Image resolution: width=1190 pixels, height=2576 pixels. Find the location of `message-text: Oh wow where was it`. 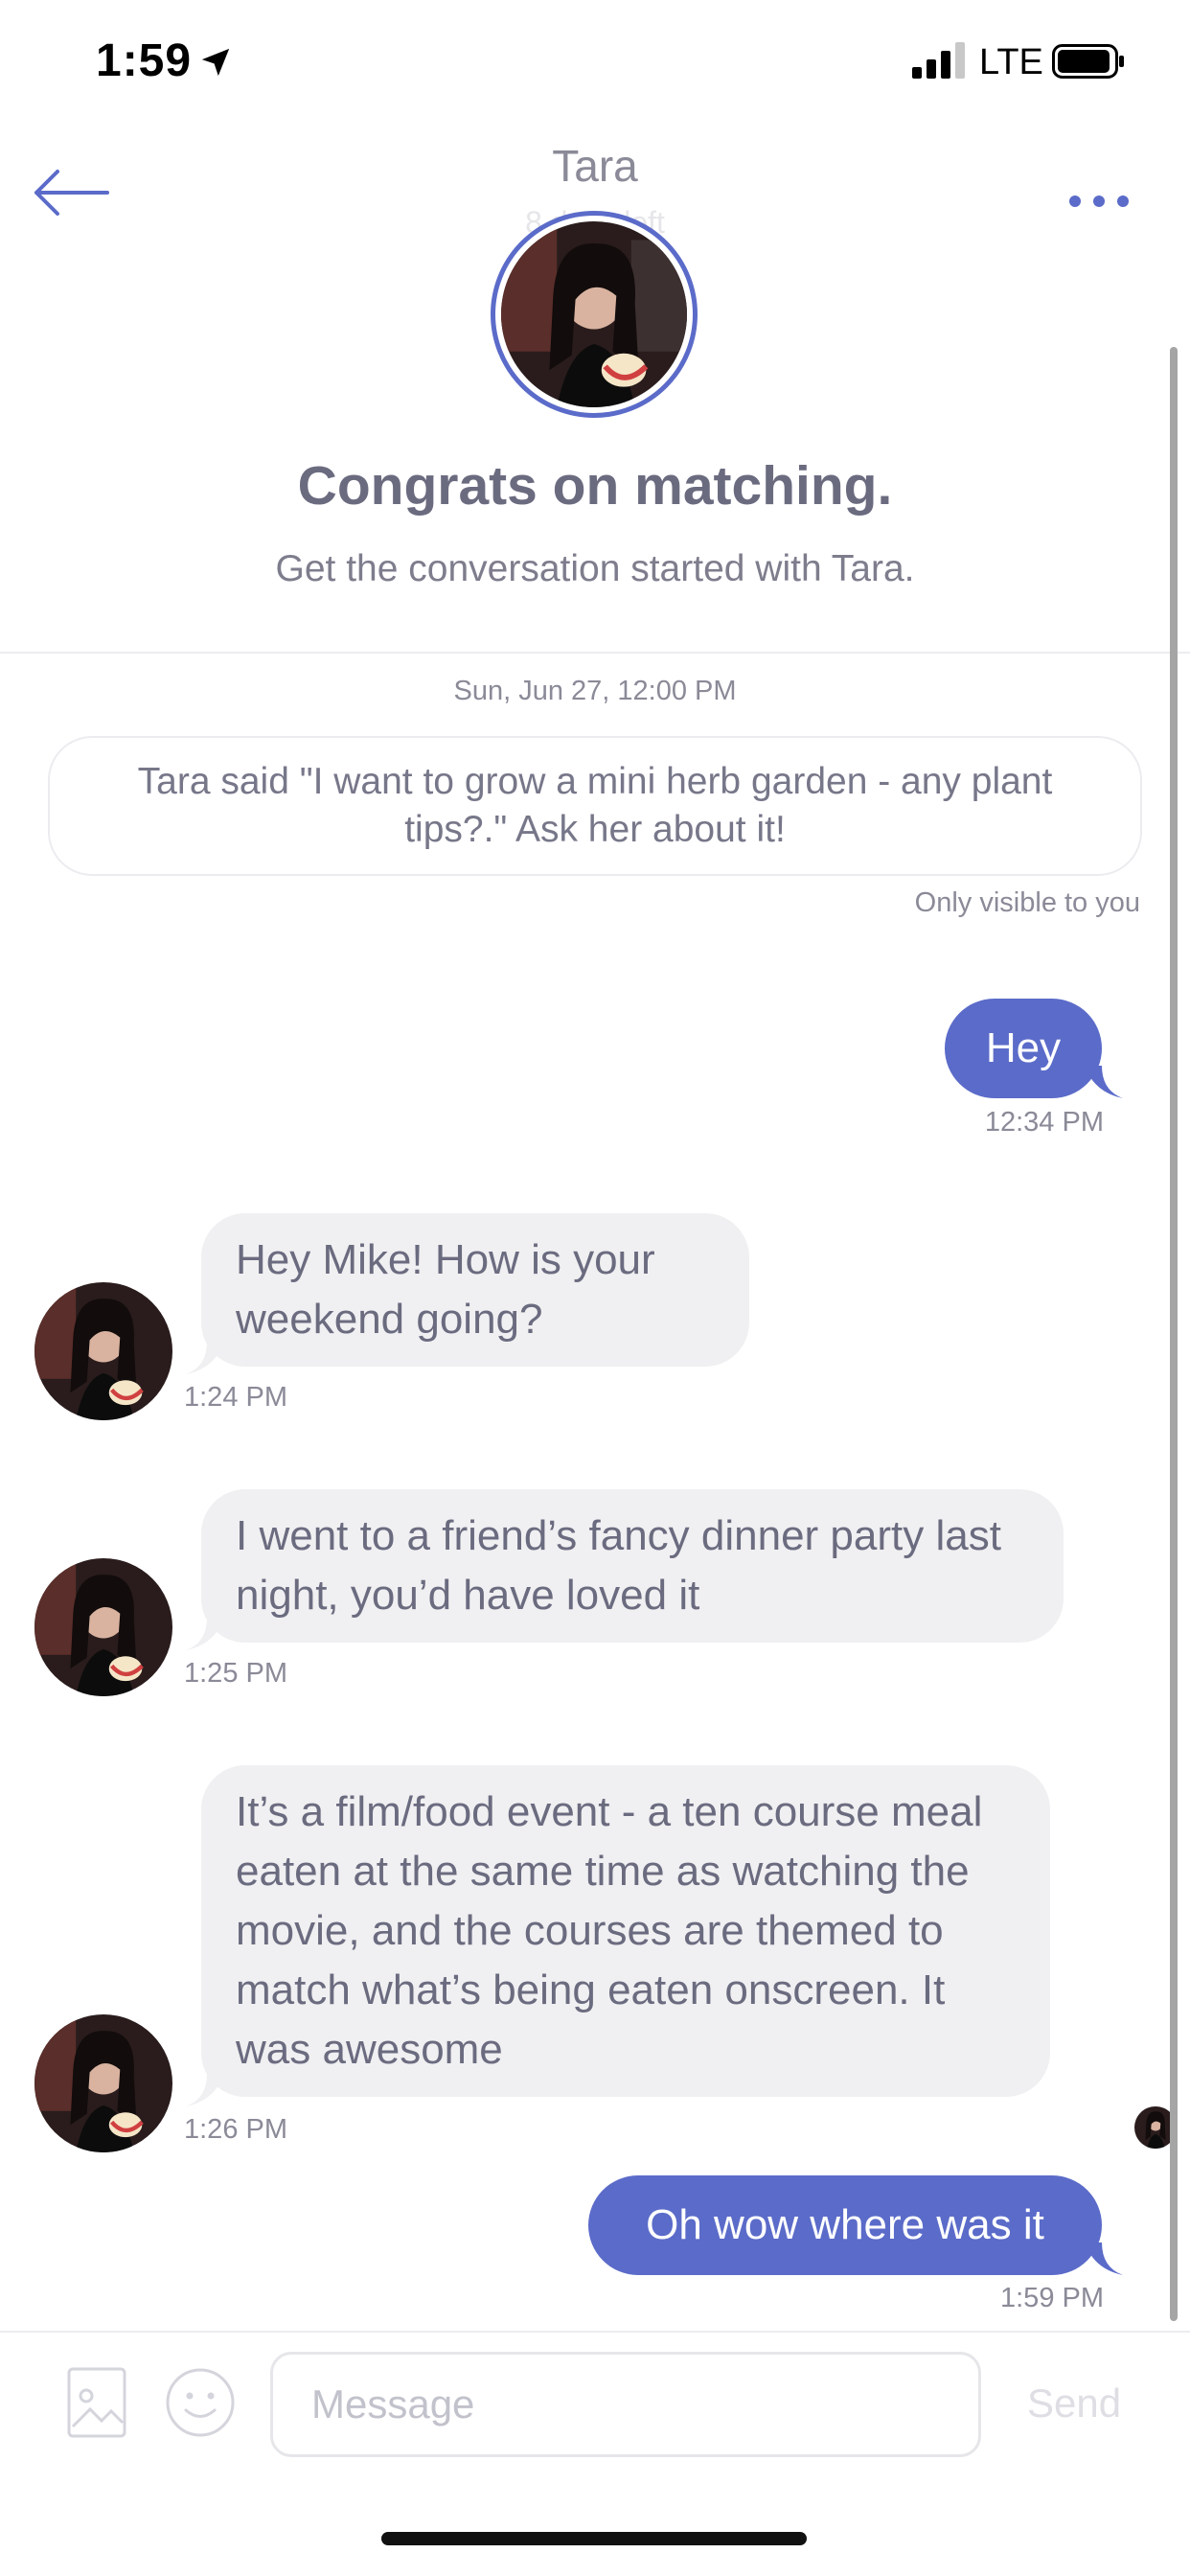

message-text: Oh wow where was it is located at coordinates (845, 2225).